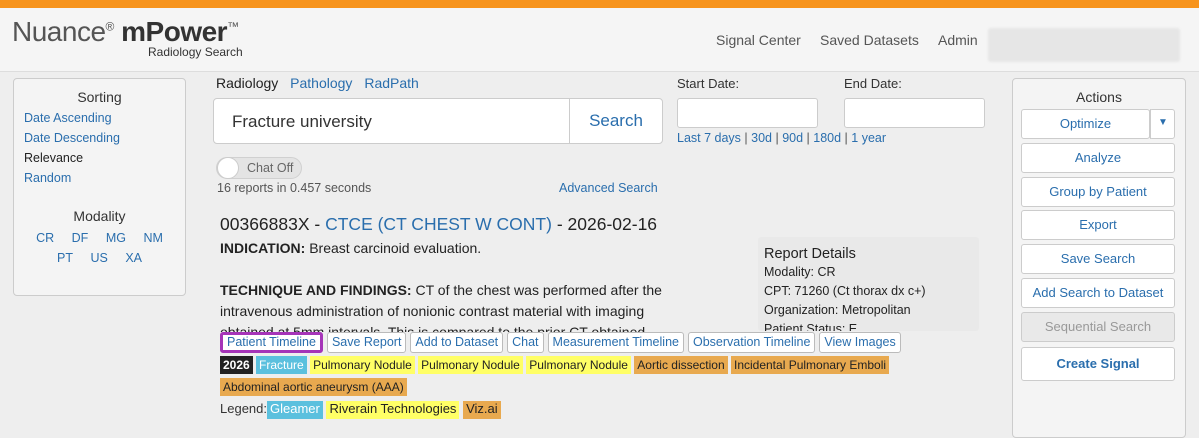 The height and width of the screenshot is (438, 1199). What do you see at coordinates (615, 121) in the screenshot?
I see `search-button: Search` at bounding box center [615, 121].